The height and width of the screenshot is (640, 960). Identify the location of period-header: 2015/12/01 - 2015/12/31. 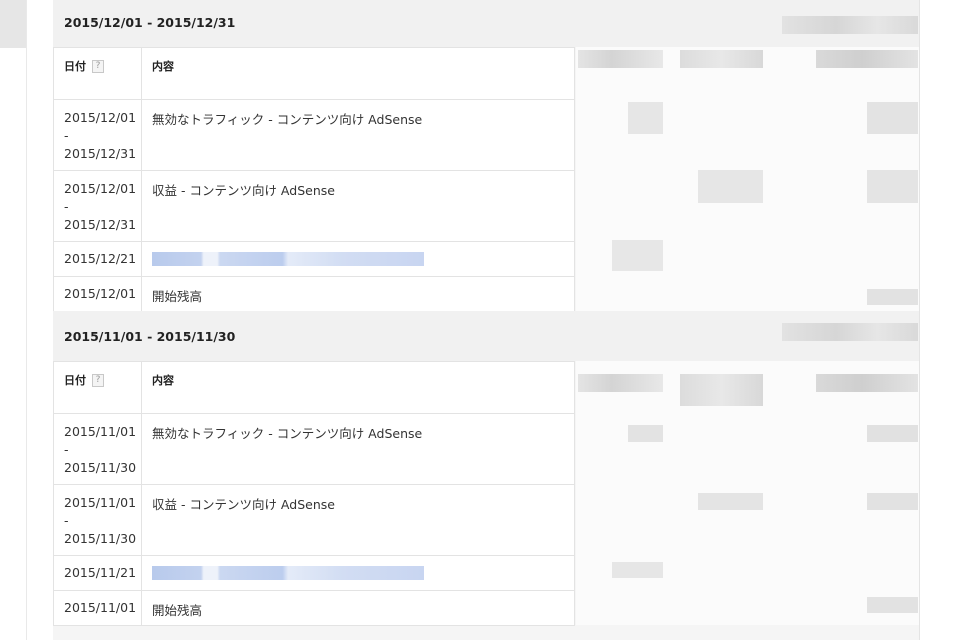
(486, 23).